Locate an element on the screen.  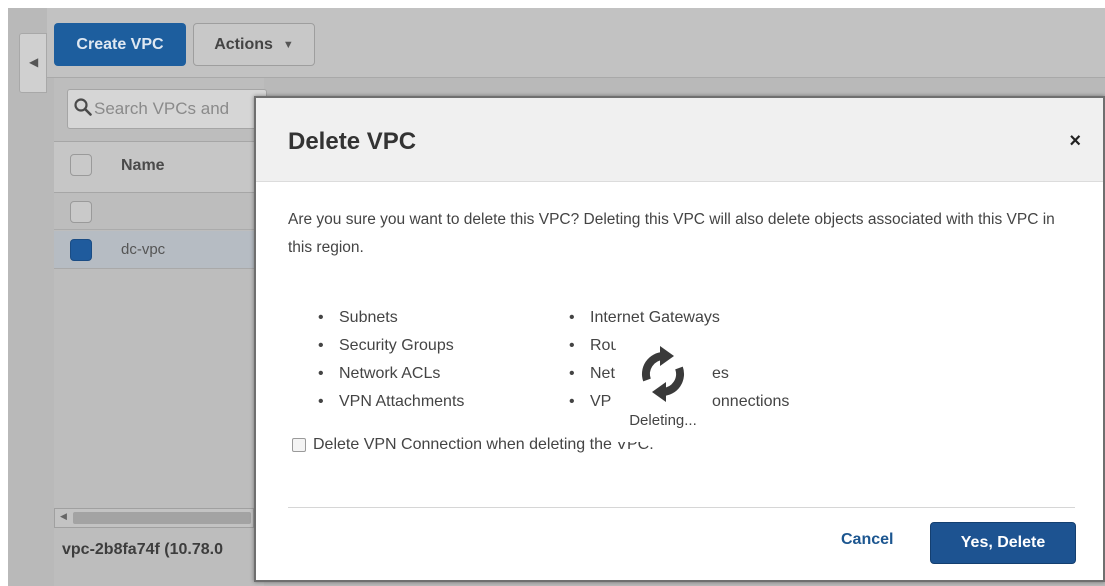
row-checkbox is located at coordinates (81, 212).